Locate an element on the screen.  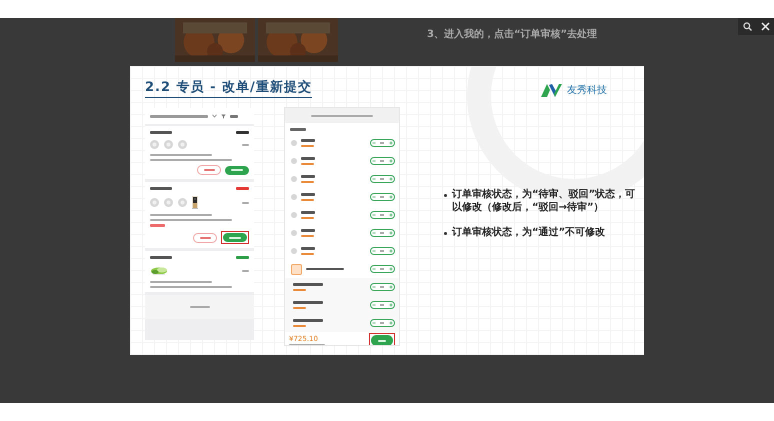
slide-title: 2.2 专员 - 改单/重新提交 is located at coordinates (228, 89).